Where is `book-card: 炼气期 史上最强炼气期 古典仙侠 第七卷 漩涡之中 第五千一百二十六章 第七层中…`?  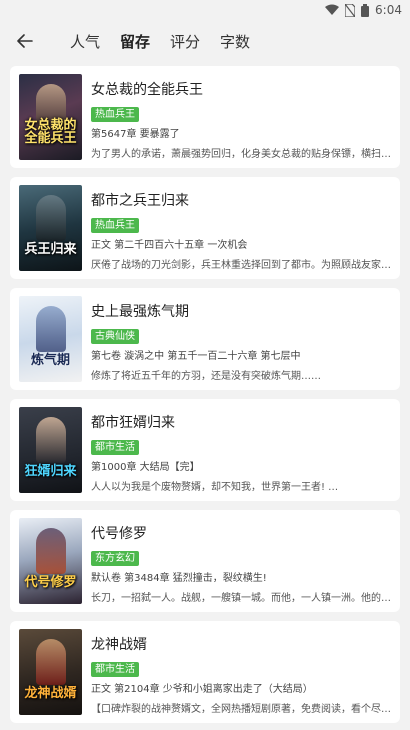
book-card: 炼气期 史上最强炼气期 古典仙侠 第七卷 漩涡之中 第五千一百二十六章 第七层中… is located at coordinates (205, 339).